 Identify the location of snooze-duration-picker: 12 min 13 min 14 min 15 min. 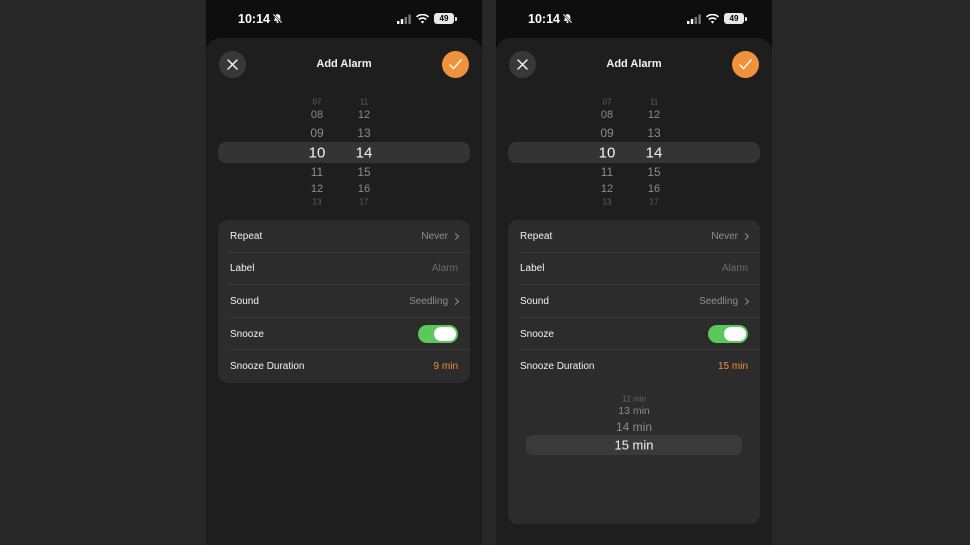
(634, 424).